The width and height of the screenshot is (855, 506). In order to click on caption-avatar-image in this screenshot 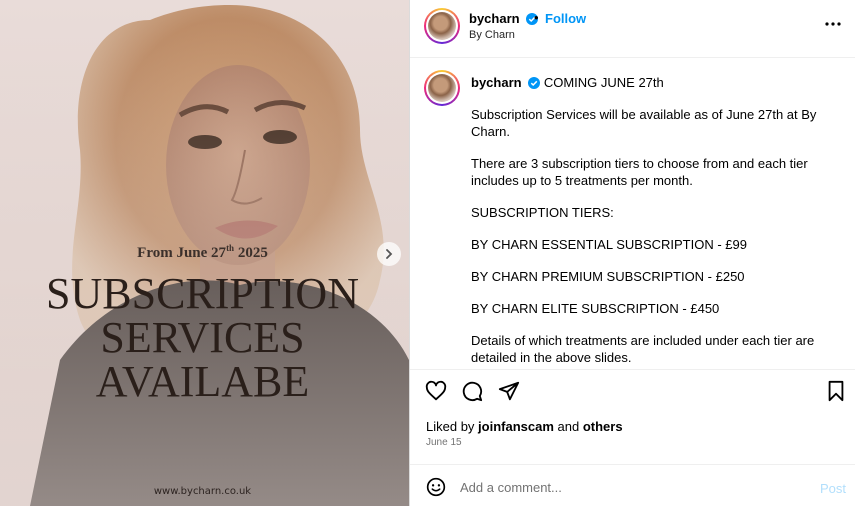, I will do `click(442, 88)`.